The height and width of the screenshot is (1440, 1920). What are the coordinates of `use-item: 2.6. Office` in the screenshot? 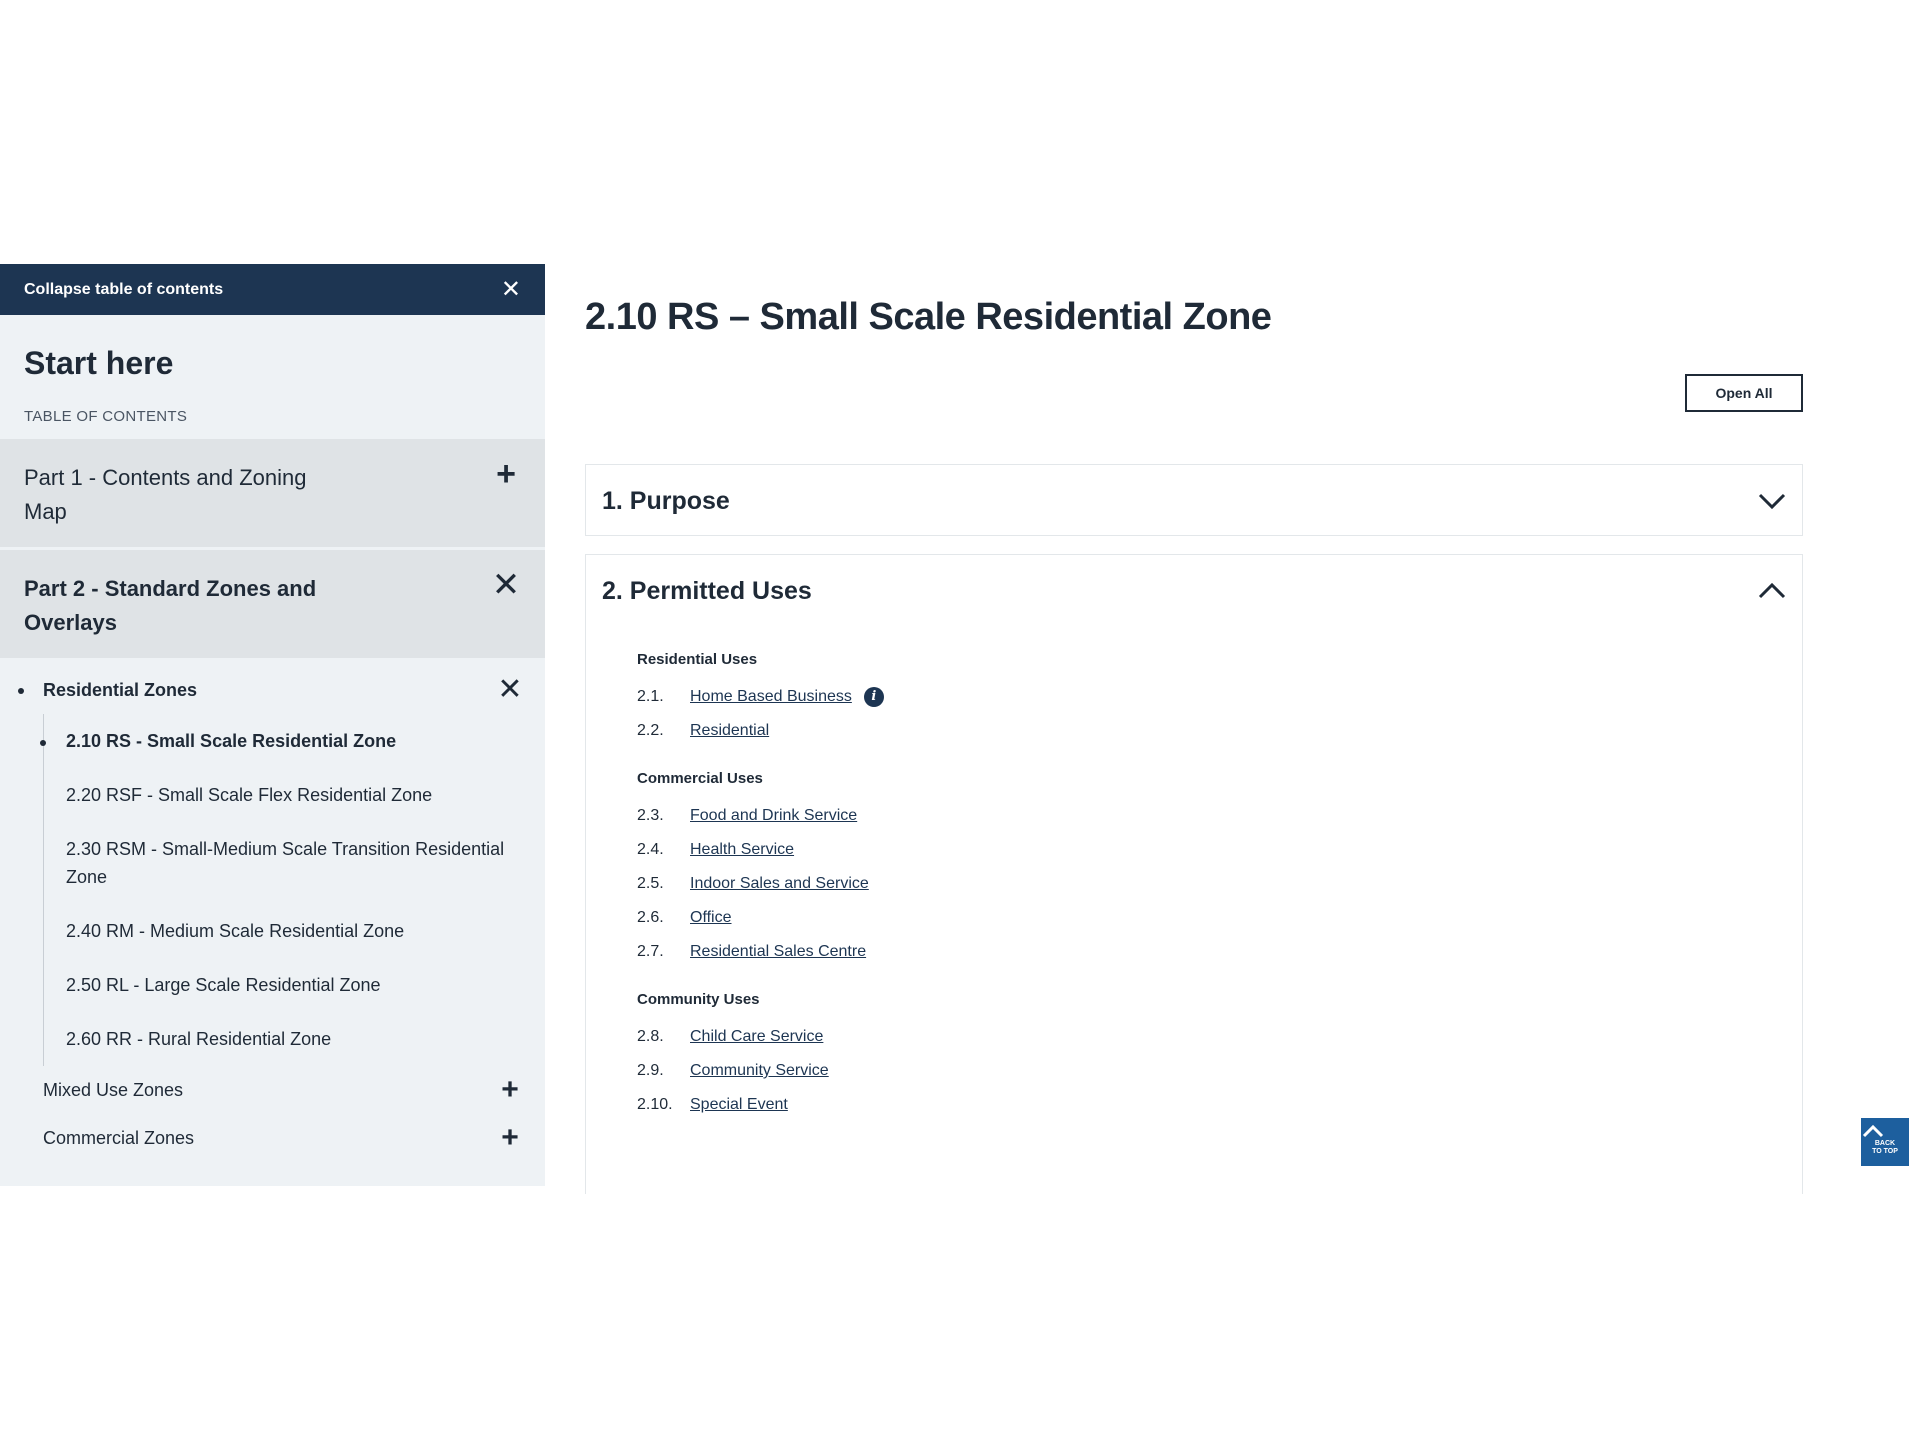 It's located at (1219, 918).